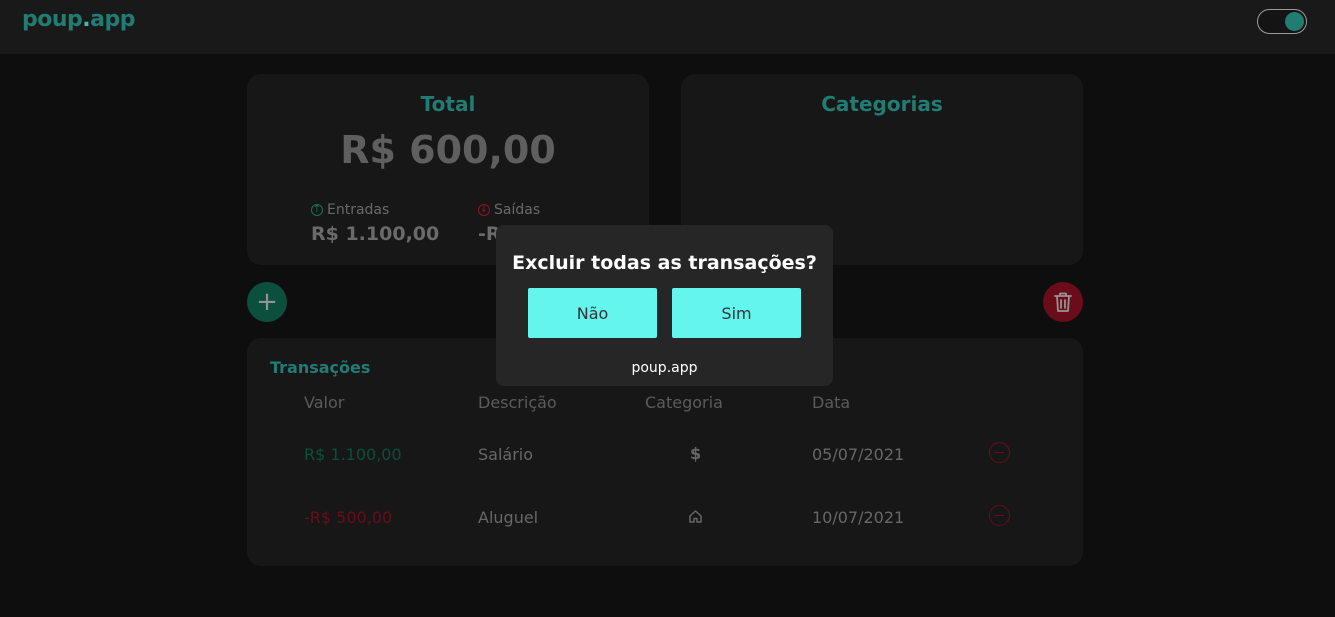 Image resolution: width=1335 pixels, height=617 pixels. What do you see at coordinates (517, 402) in the screenshot?
I see `column-header-description: Descrição` at bounding box center [517, 402].